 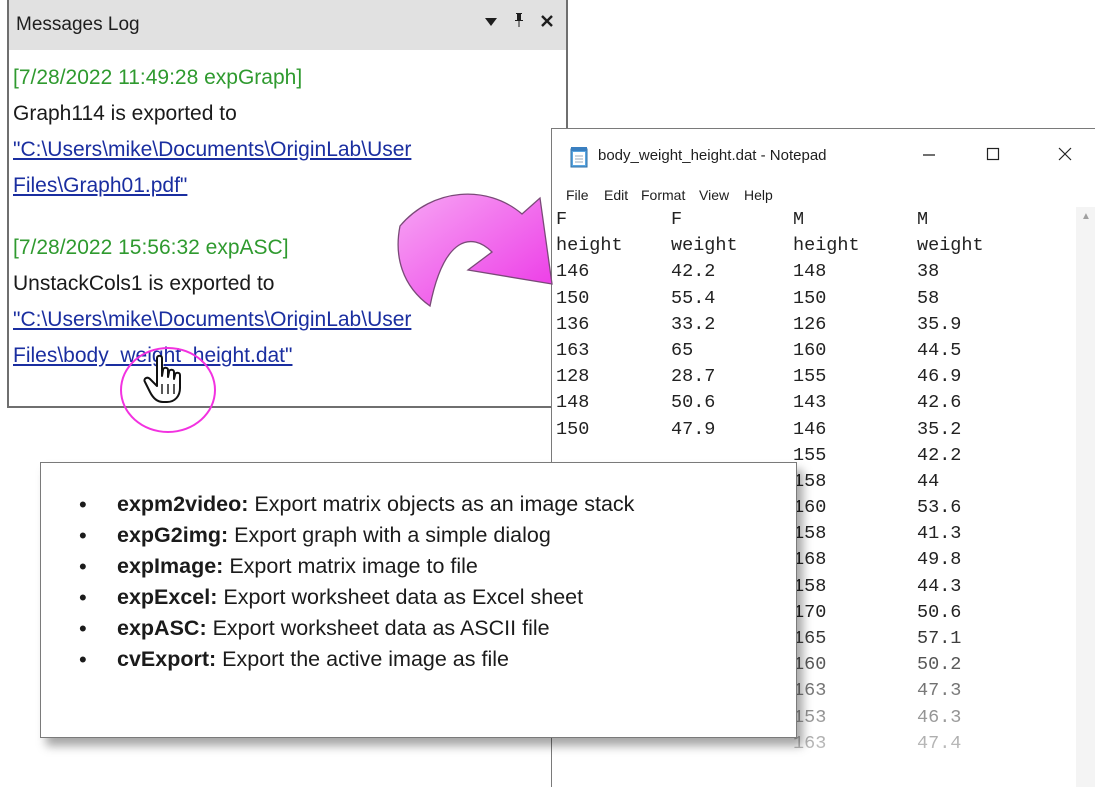 I want to click on function-name: cvExport:, so click(x=167, y=659).